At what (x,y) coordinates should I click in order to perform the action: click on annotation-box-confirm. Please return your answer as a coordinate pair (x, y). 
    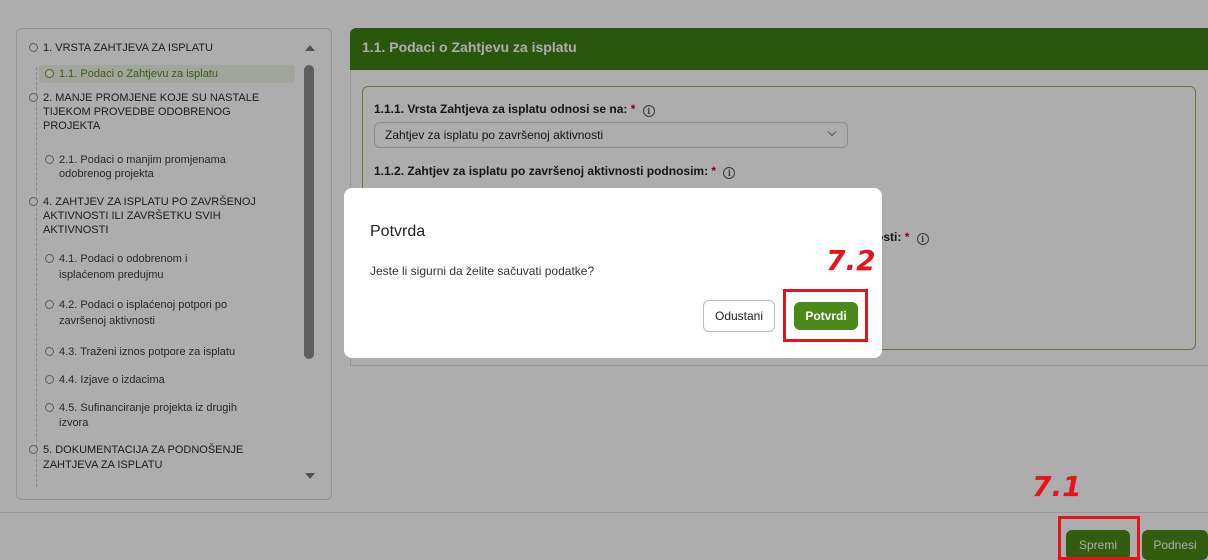
    Looking at the image, I should click on (825, 315).